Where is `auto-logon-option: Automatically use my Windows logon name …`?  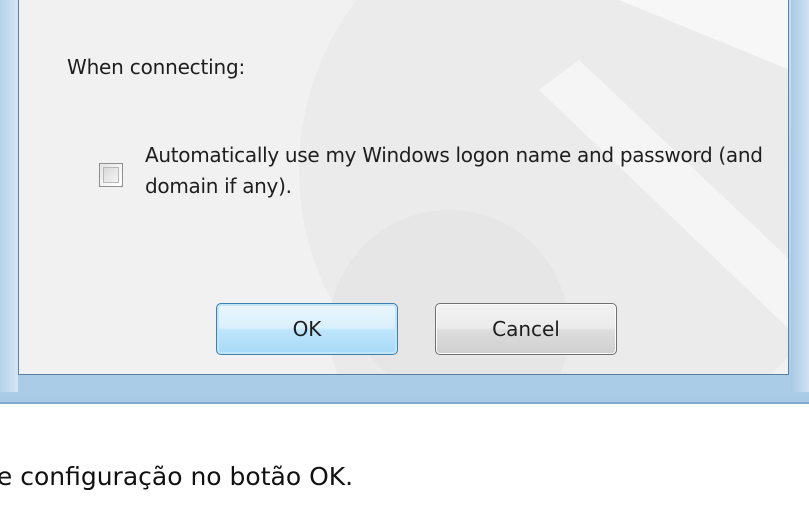 auto-logon-option: Automatically use my Windows logon name … is located at coordinates (431, 175).